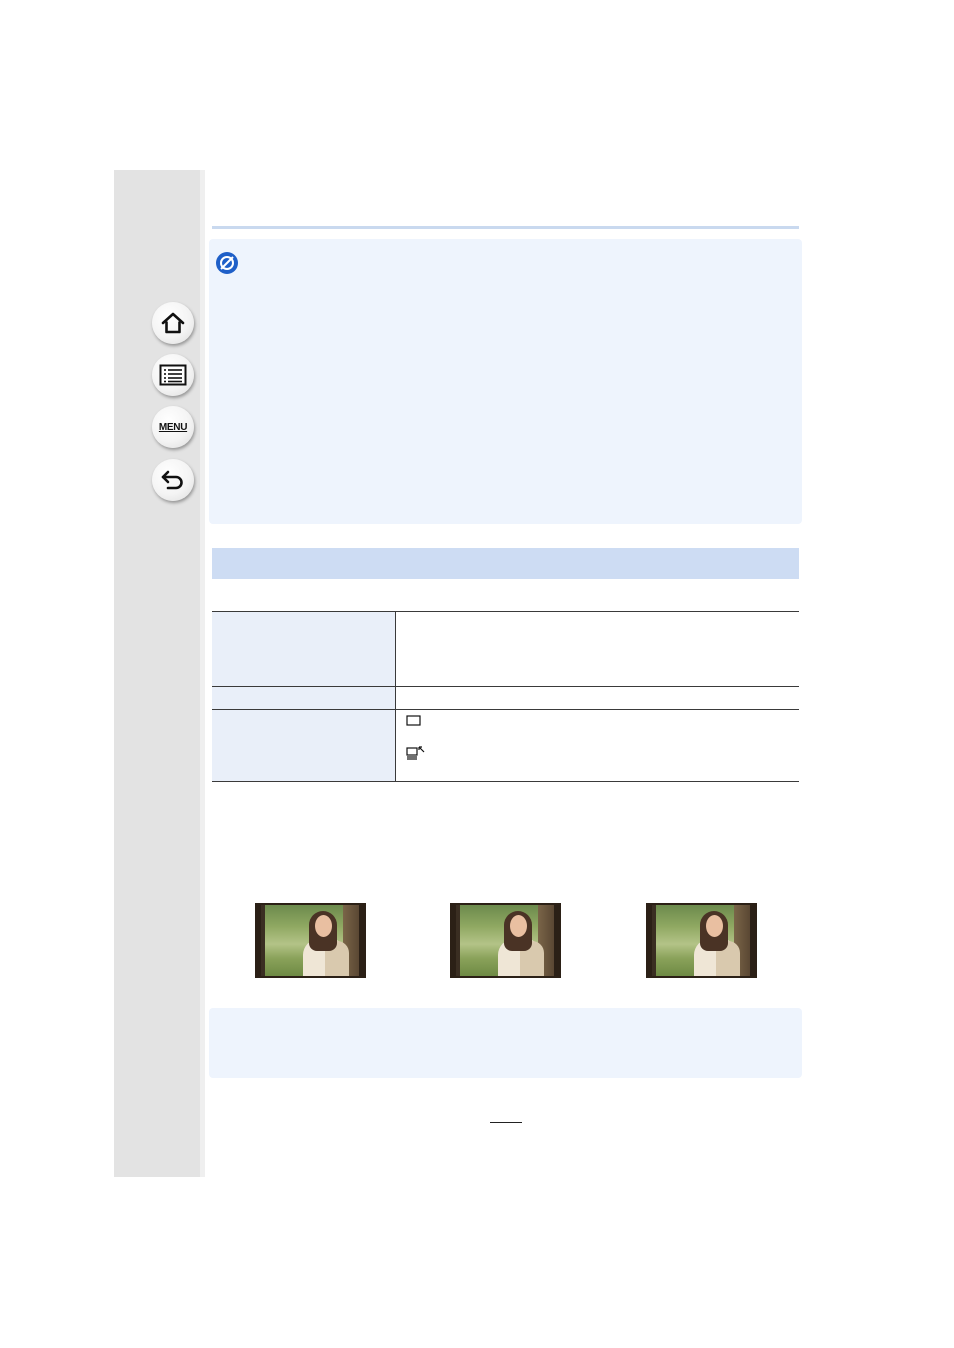  Describe the element at coordinates (505, 563) in the screenshot. I see `section-header` at that location.